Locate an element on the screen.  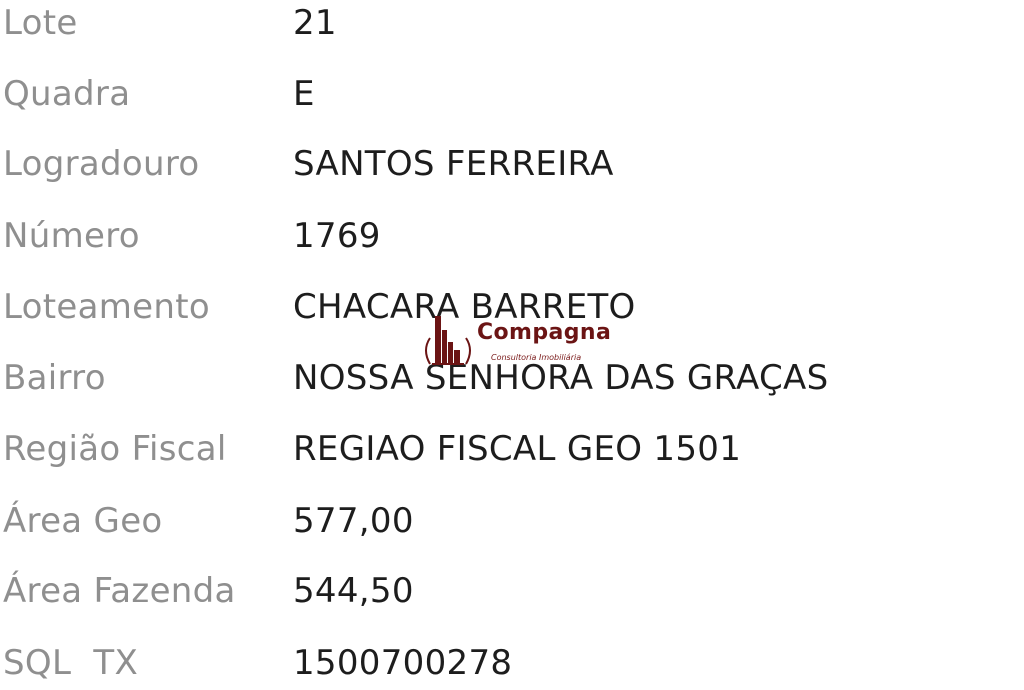
compagna-watermark-logo: Compagna Consultoria Imobiliária is located at coordinates (520, 340).